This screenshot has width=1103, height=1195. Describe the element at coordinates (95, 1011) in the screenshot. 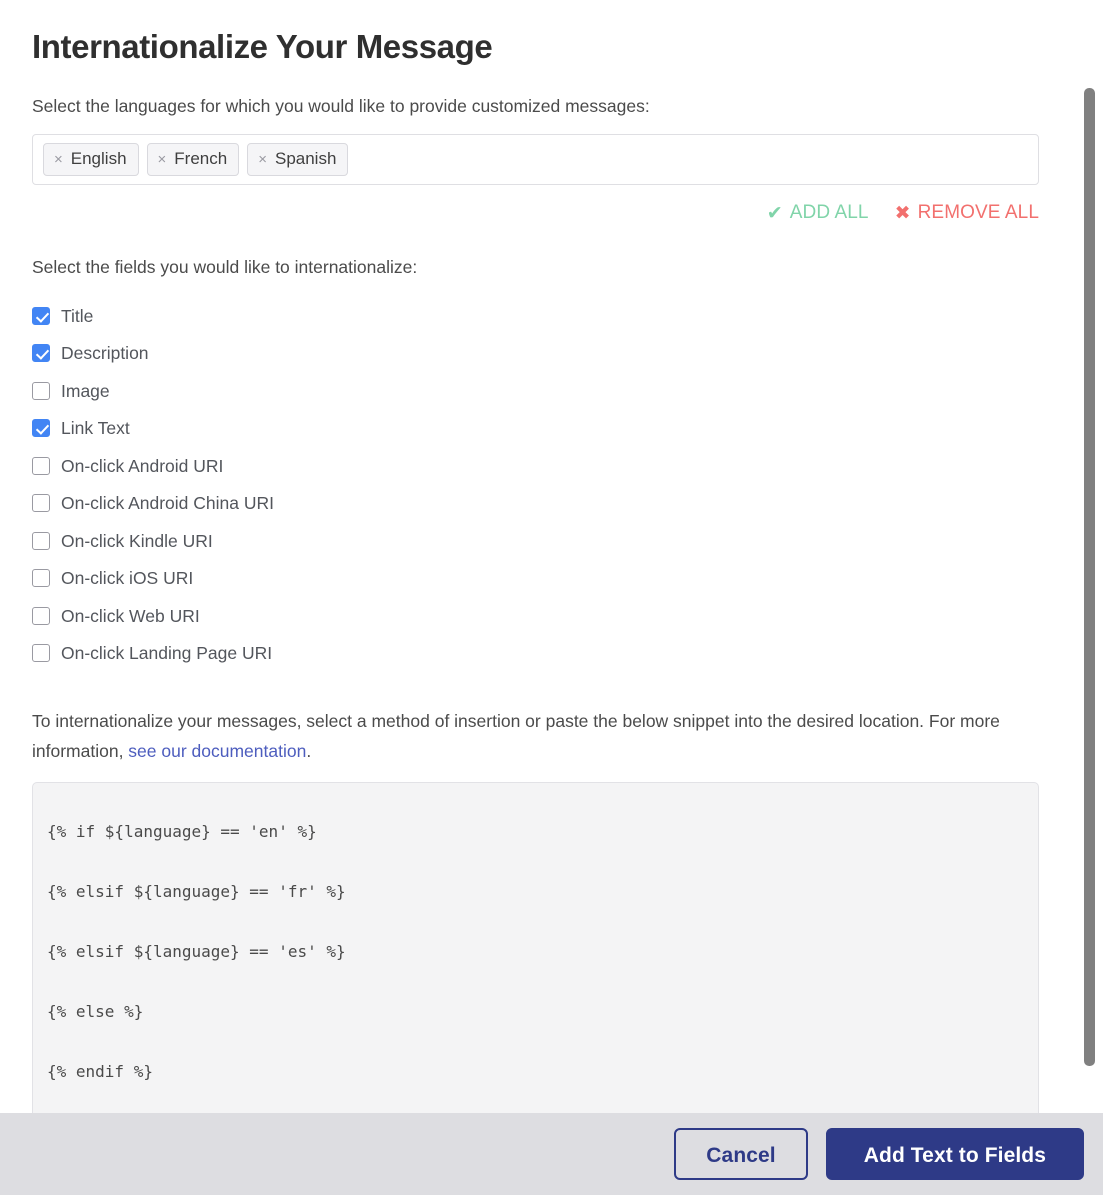

I see `code-line: {% else %}` at that location.